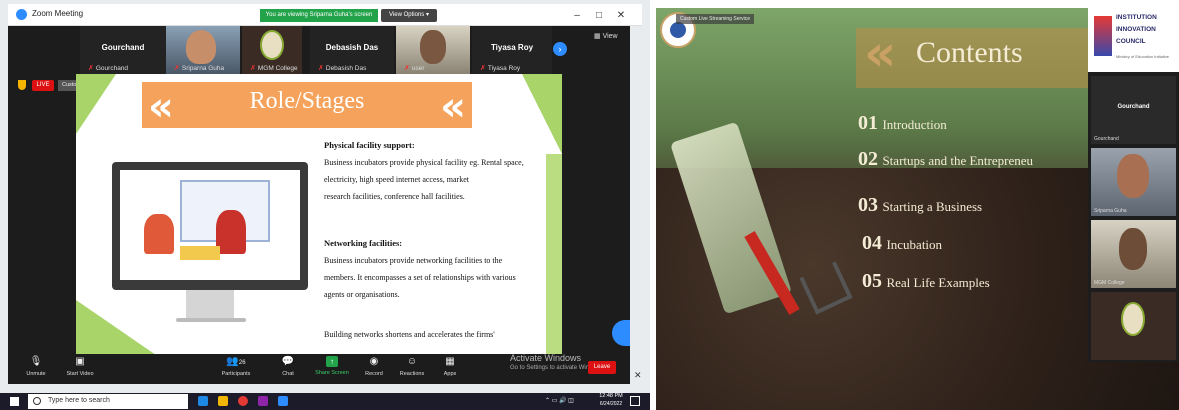  I want to click on participant-tile: Debasish Das ✗ Debasish Das, so click(352, 50).